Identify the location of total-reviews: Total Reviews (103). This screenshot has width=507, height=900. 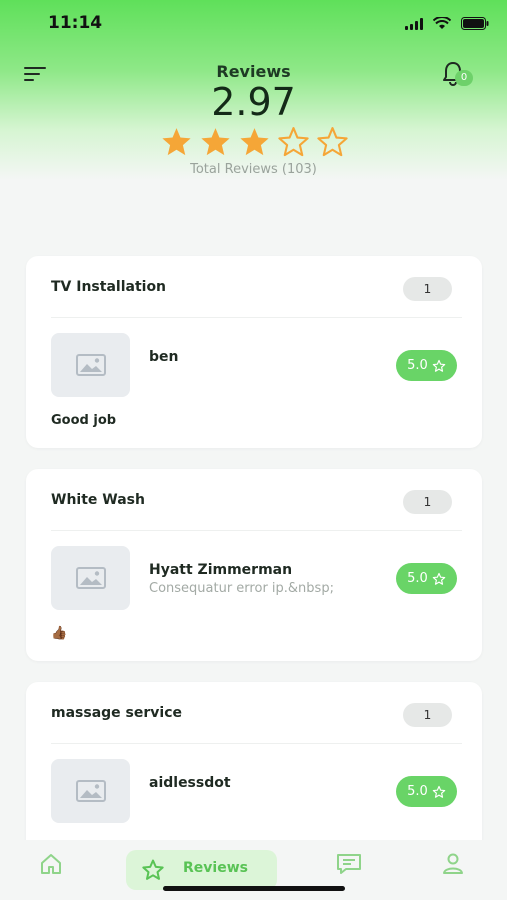
(253, 169).